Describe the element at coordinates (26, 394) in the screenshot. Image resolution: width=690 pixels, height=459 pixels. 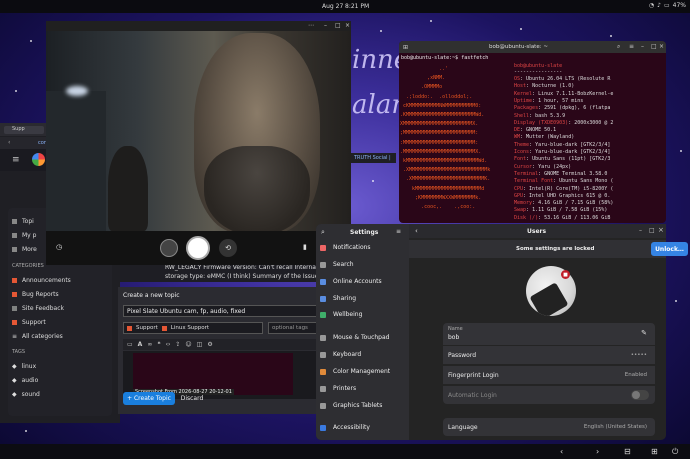
I see `tag-sound: ◆ sound` at that location.